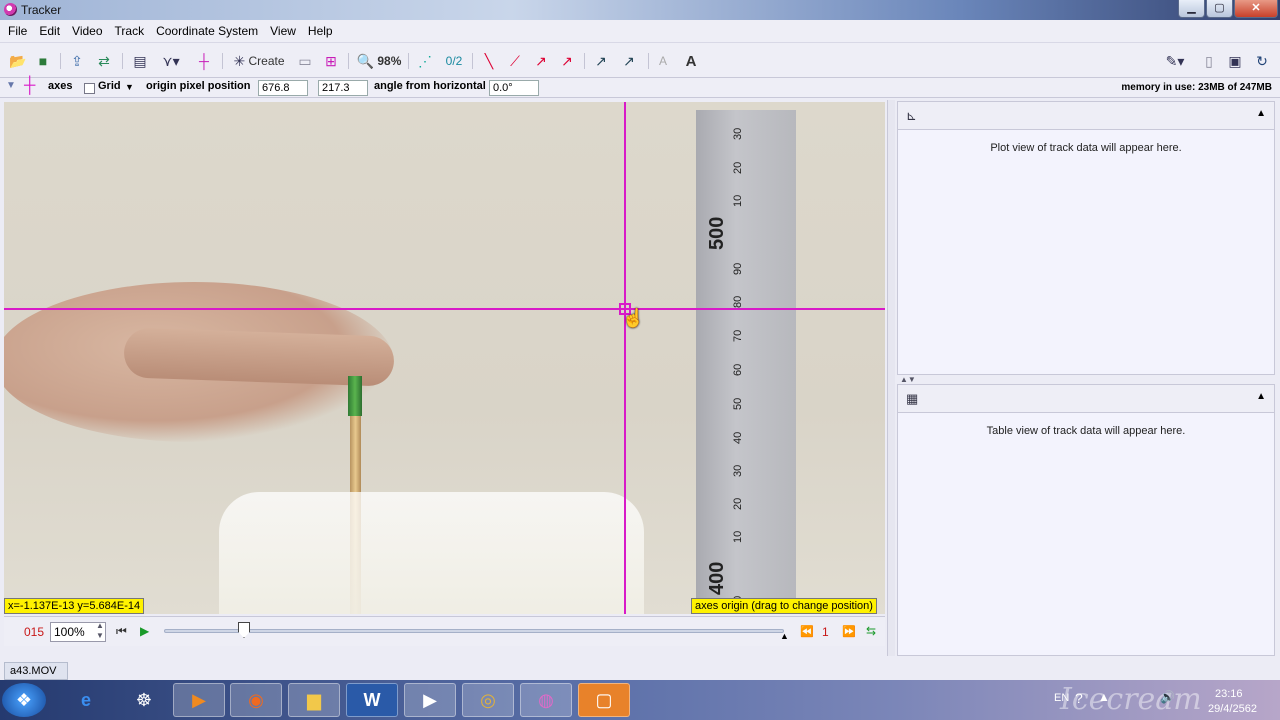  Describe the element at coordinates (430, 86) in the screenshot. I see `angle-label: angle from horizontal` at that location.